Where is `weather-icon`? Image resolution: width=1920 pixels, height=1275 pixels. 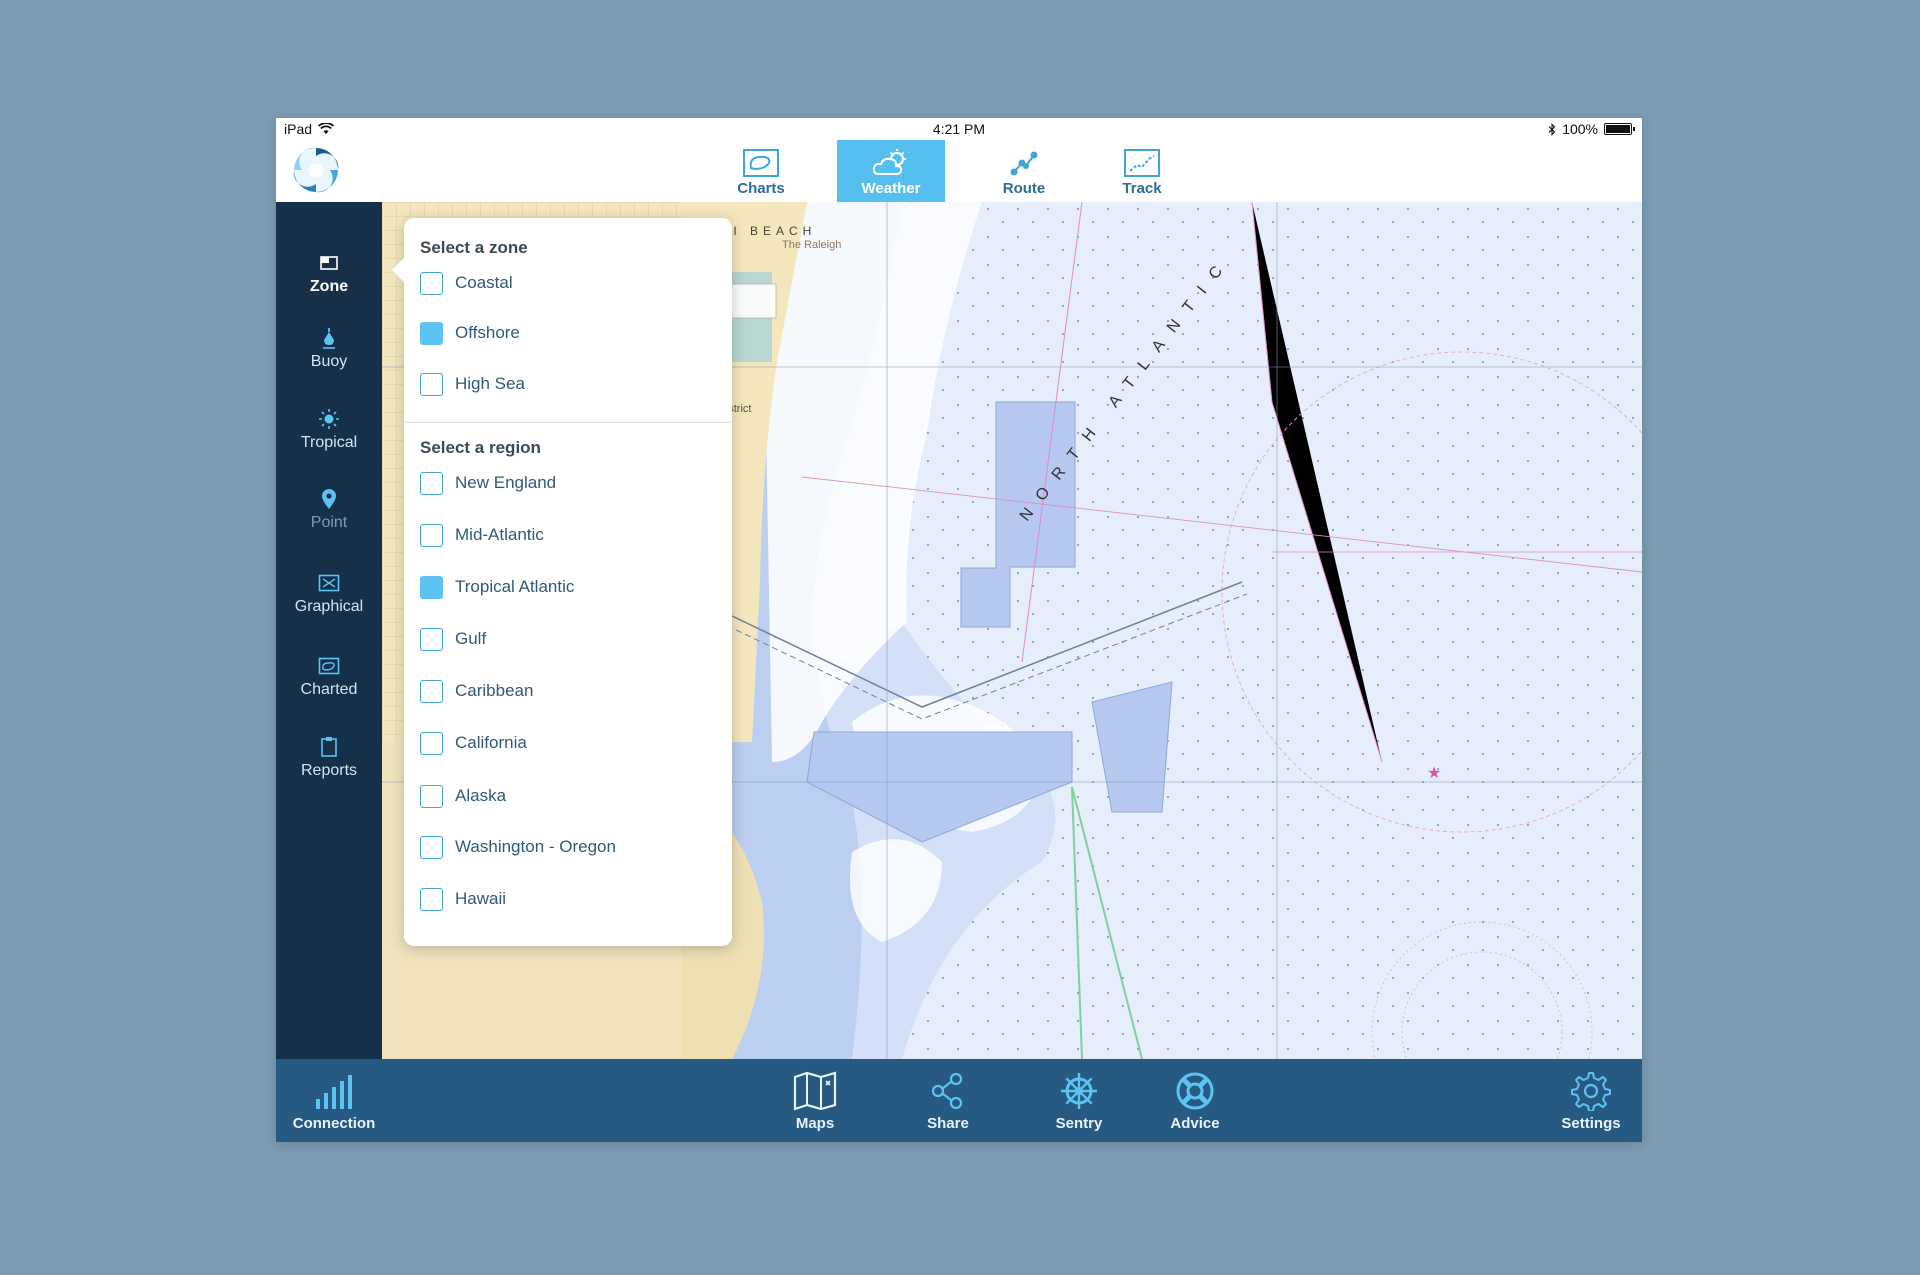
weather-icon is located at coordinates (889, 162).